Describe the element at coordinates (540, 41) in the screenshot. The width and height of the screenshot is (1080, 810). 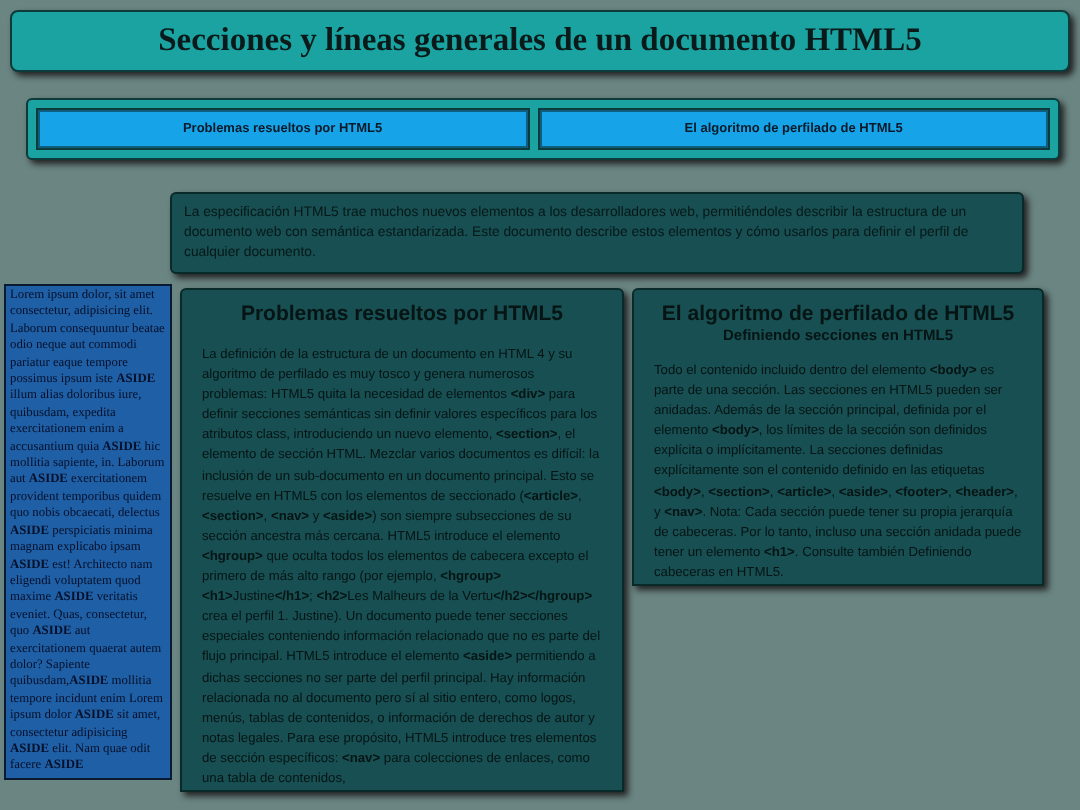
I see `page-title: Secciones y líneas generales de un documento HTML5` at that location.